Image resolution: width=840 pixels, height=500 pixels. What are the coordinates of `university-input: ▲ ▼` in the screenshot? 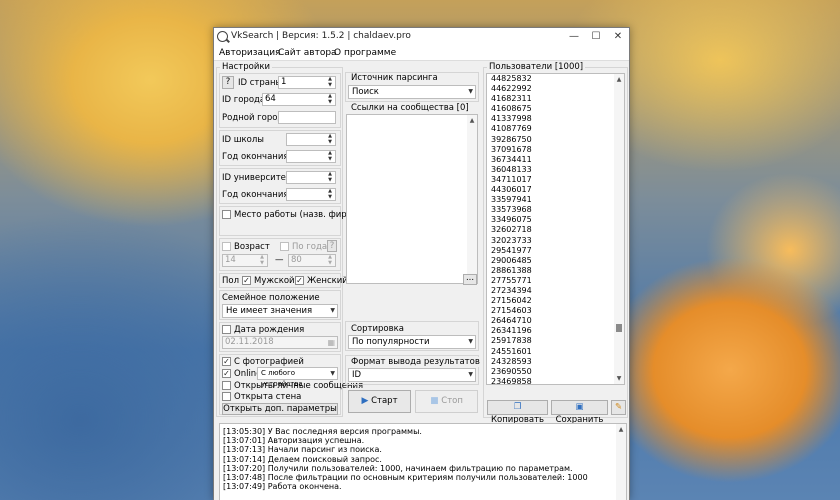 It's located at (311, 177).